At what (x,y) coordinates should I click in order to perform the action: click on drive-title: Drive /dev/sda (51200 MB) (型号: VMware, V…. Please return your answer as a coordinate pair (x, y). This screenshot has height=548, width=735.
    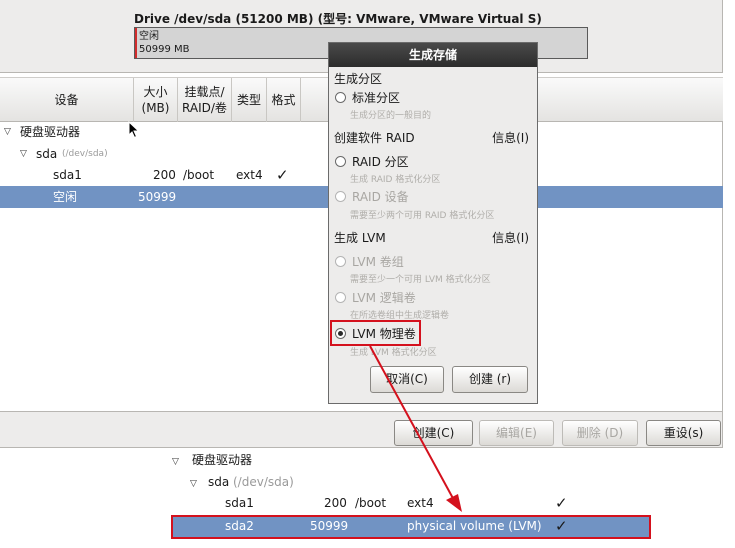
    Looking at the image, I should click on (338, 19).